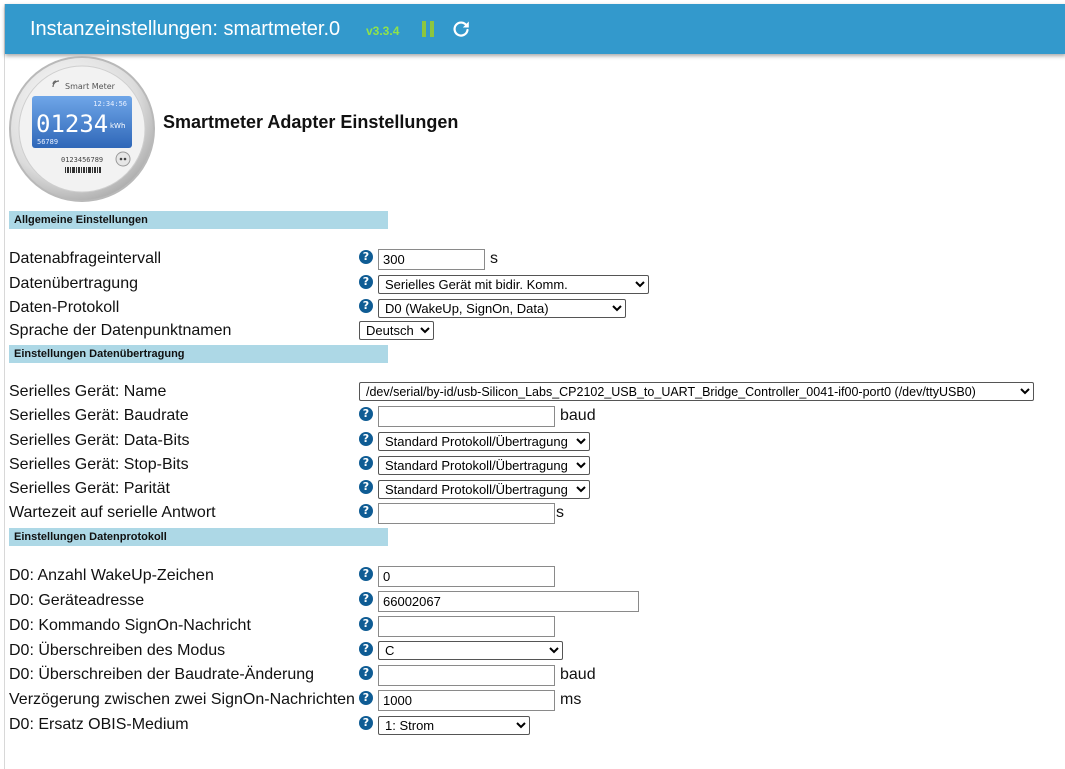 This screenshot has width=1065, height=769. Describe the element at coordinates (130, 625) in the screenshot. I see `label-signon: D0: Kommando SignOn-Nachricht` at that location.